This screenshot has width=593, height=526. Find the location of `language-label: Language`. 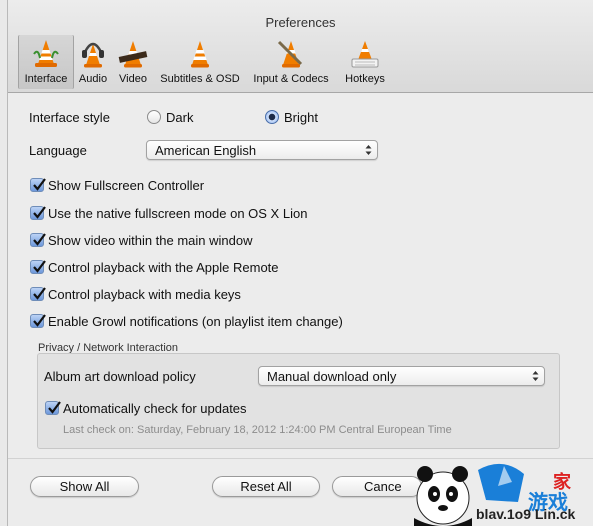

language-label: Language is located at coordinates (58, 150).